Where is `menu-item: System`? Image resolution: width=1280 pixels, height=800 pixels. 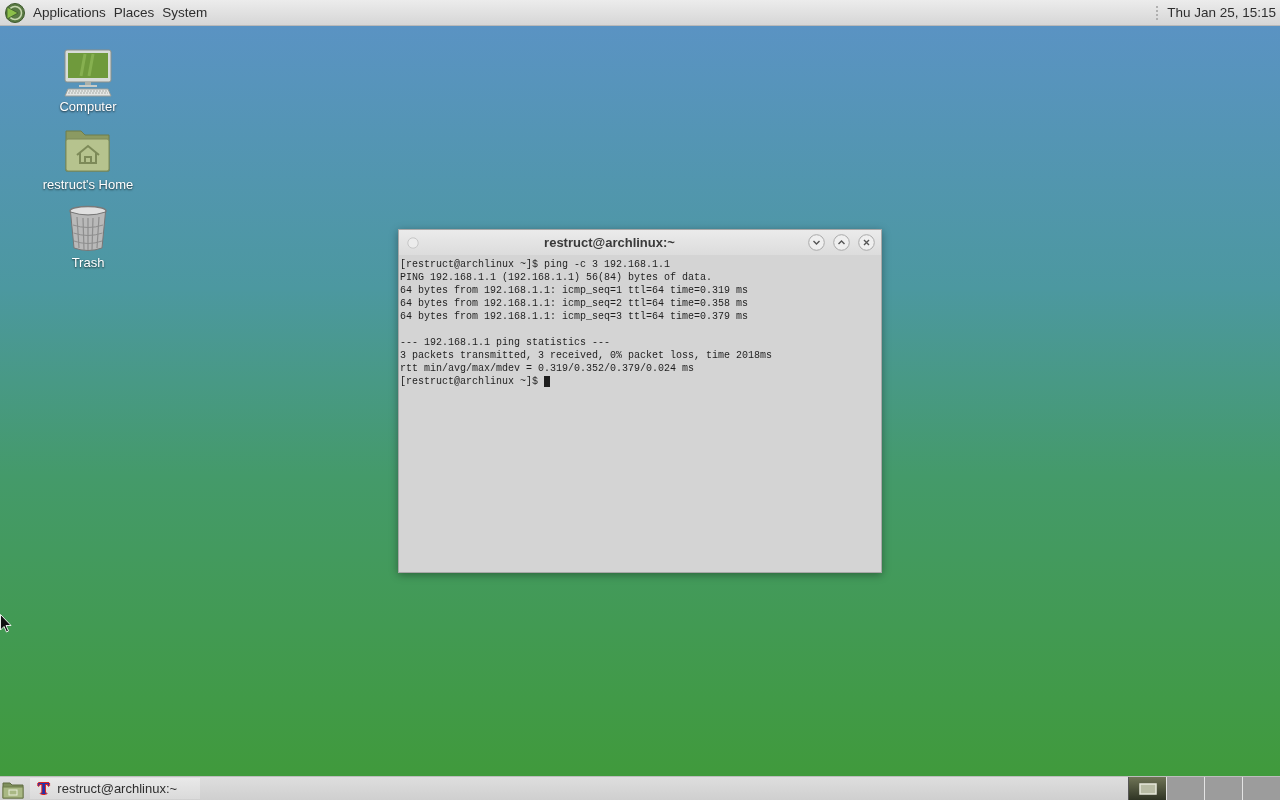 menu-item: System is located at coordinates (185, 12).